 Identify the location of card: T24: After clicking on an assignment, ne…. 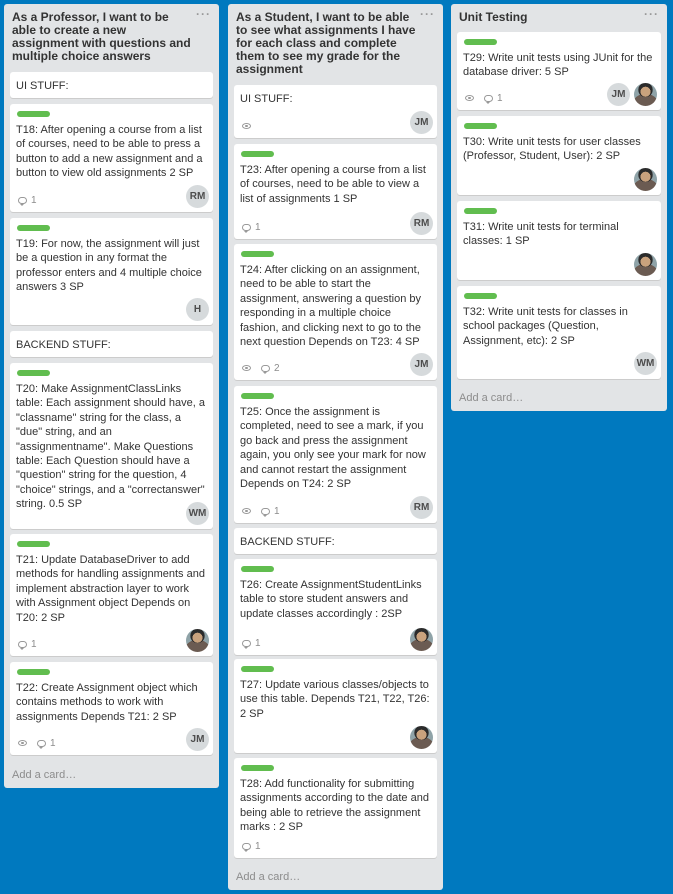
(335, 312).